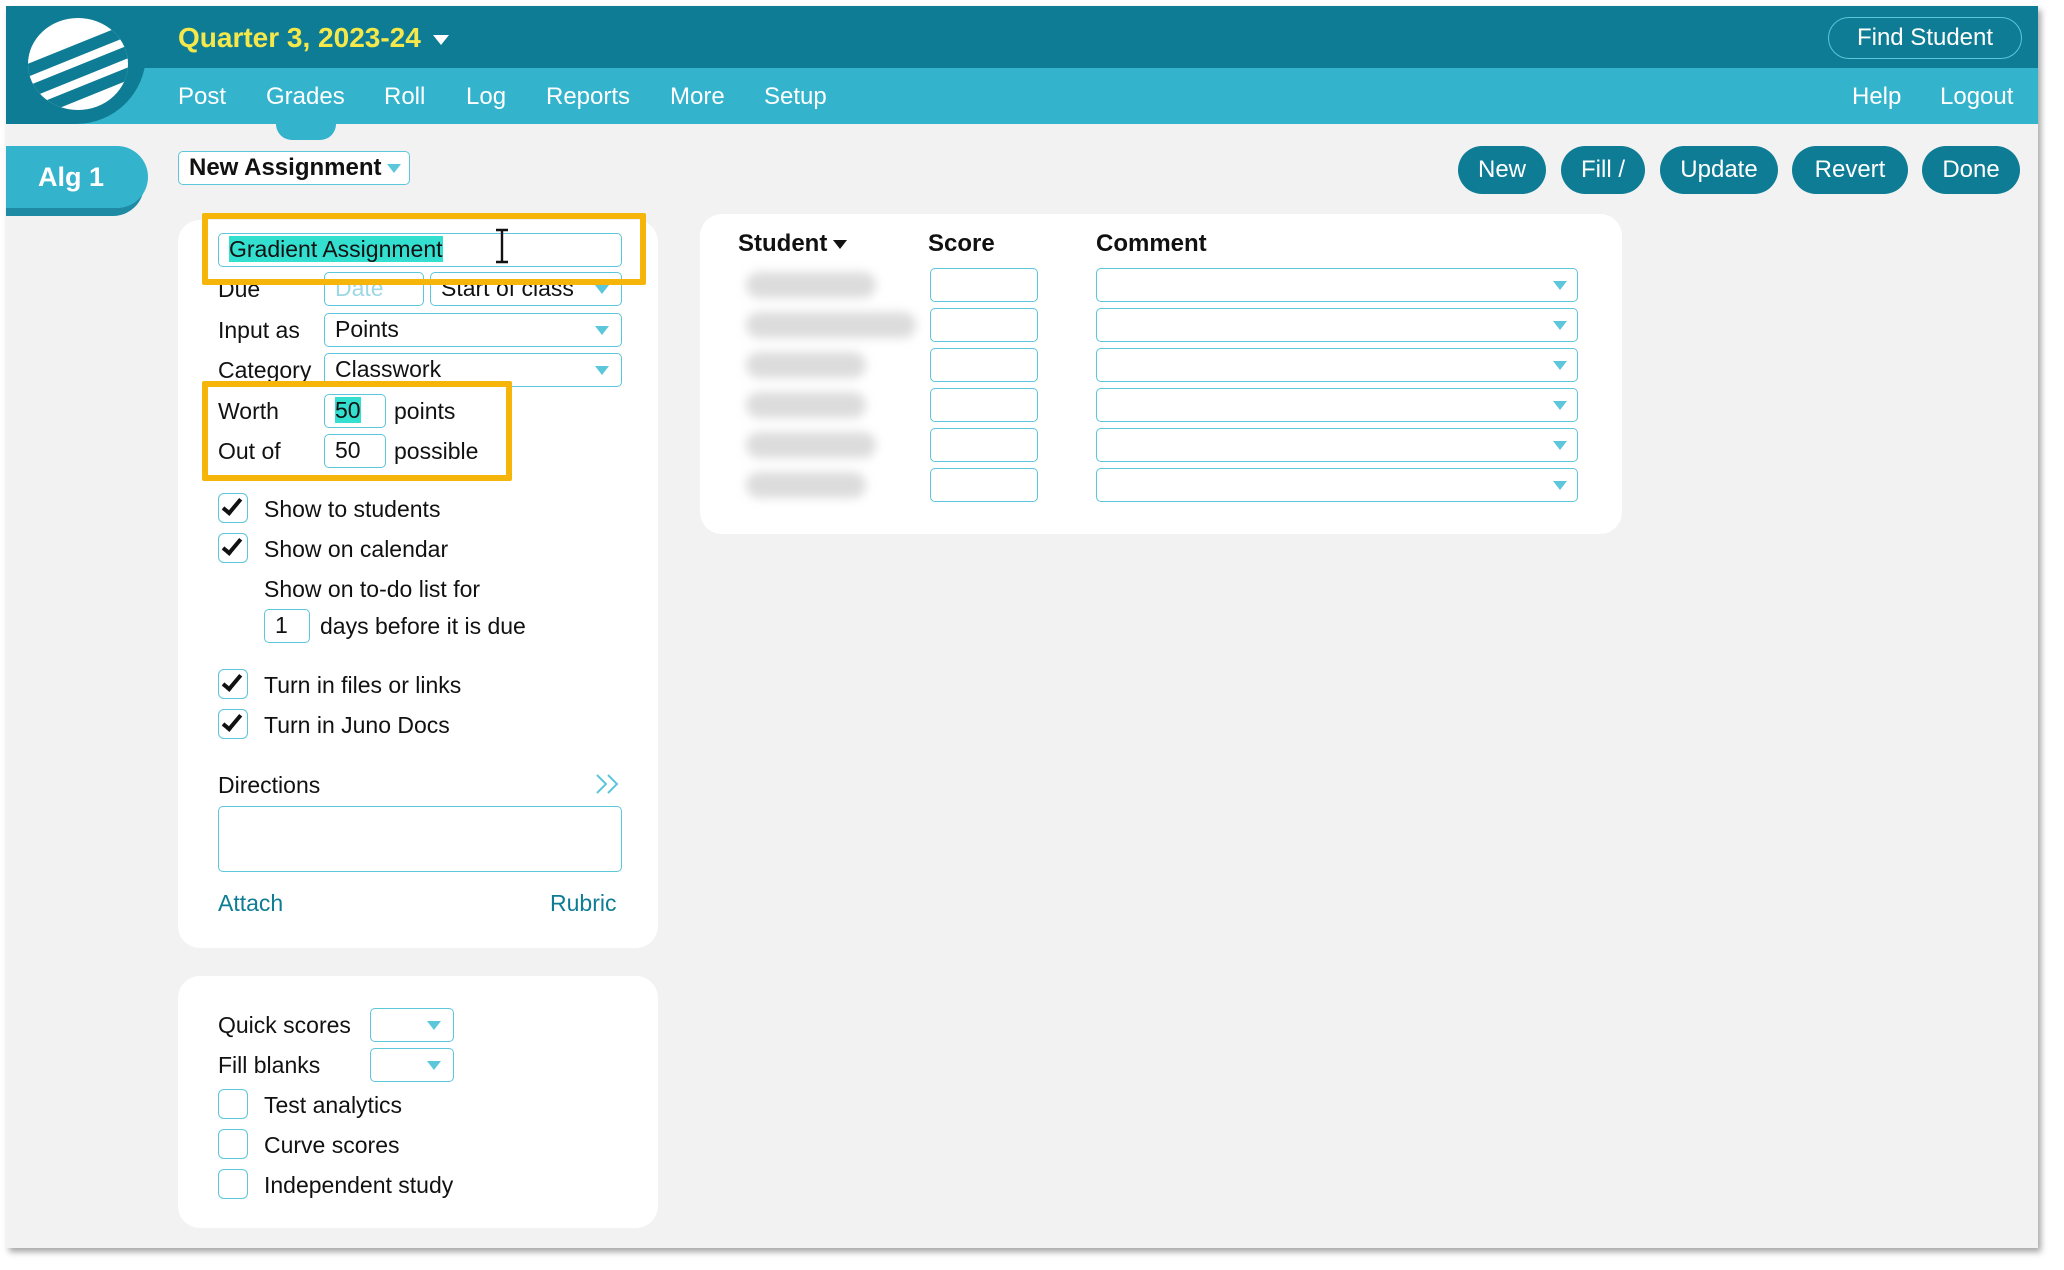  I want to click on new-button: New, so click(1502, 170).